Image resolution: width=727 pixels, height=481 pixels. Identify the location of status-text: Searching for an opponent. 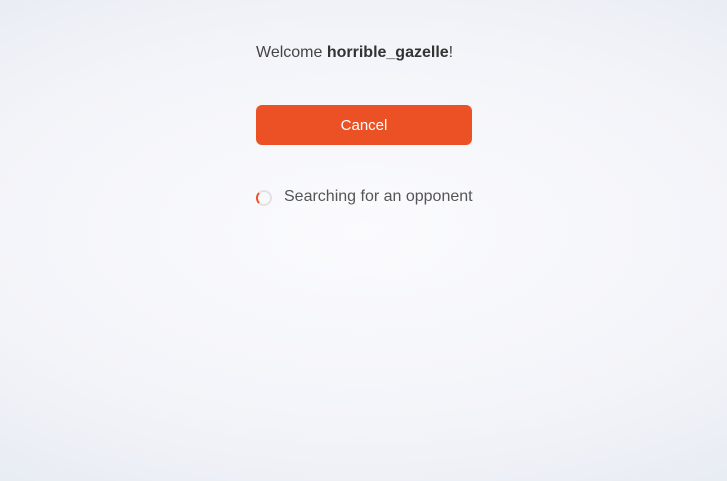
(378, 196).